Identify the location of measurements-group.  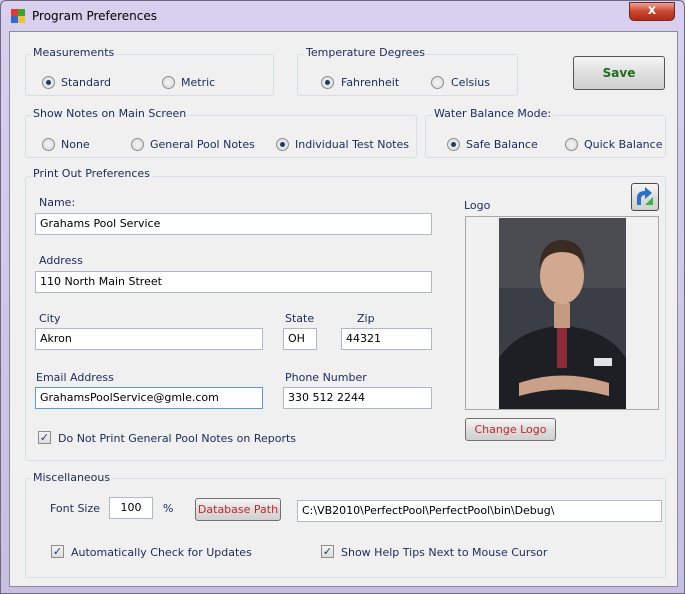
(149, 75).